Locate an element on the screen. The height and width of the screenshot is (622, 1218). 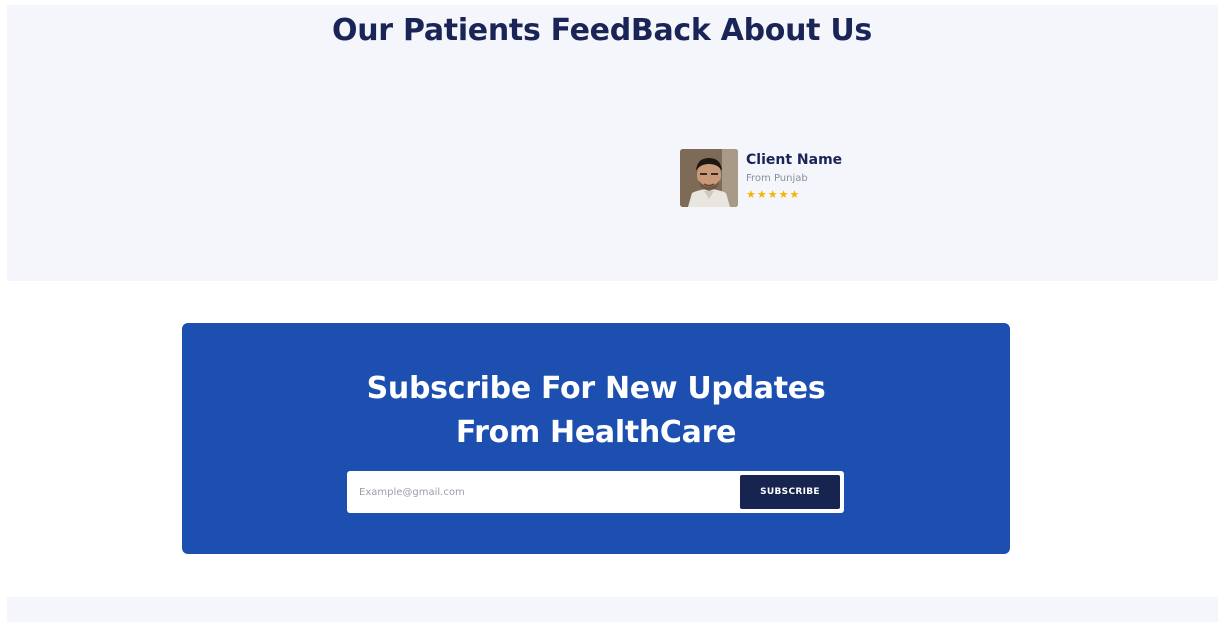
testimonial-card: Client Name From Punjab ★★★★★ is located at coordinates (761, 179).